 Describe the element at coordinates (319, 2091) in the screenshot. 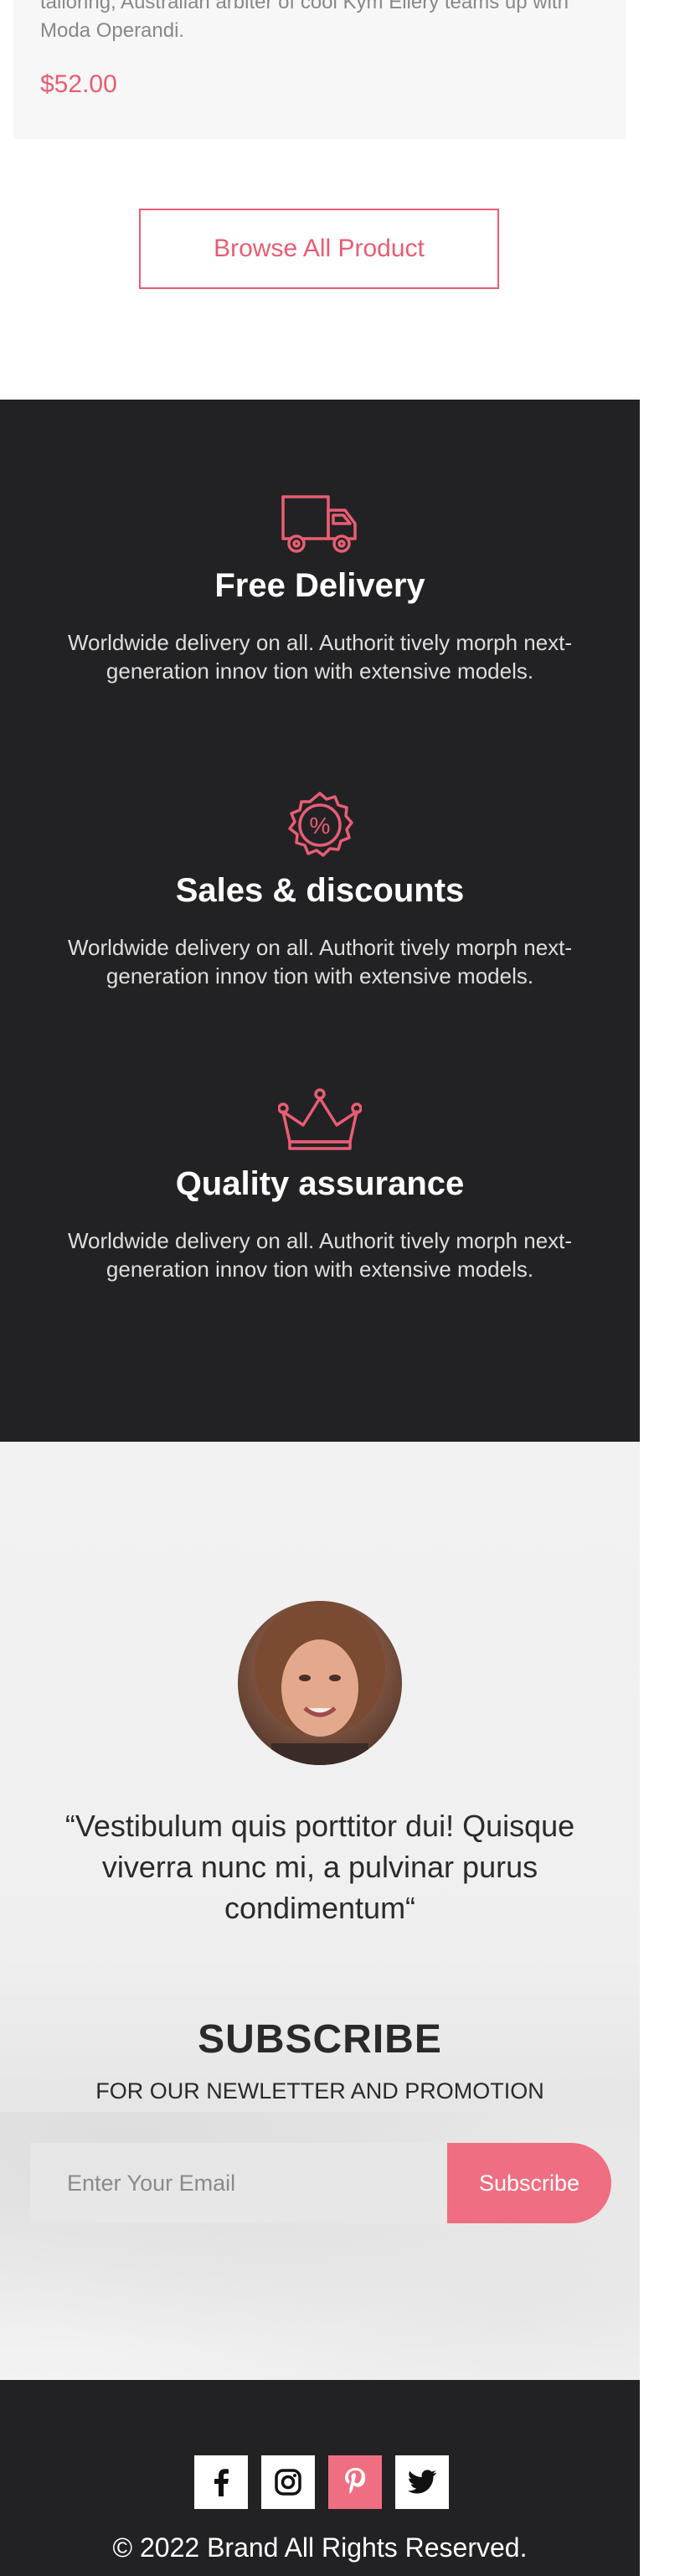

I see `subscribe-caption: FOR OUR NEWLETTER AND PROMOTION` at that location.